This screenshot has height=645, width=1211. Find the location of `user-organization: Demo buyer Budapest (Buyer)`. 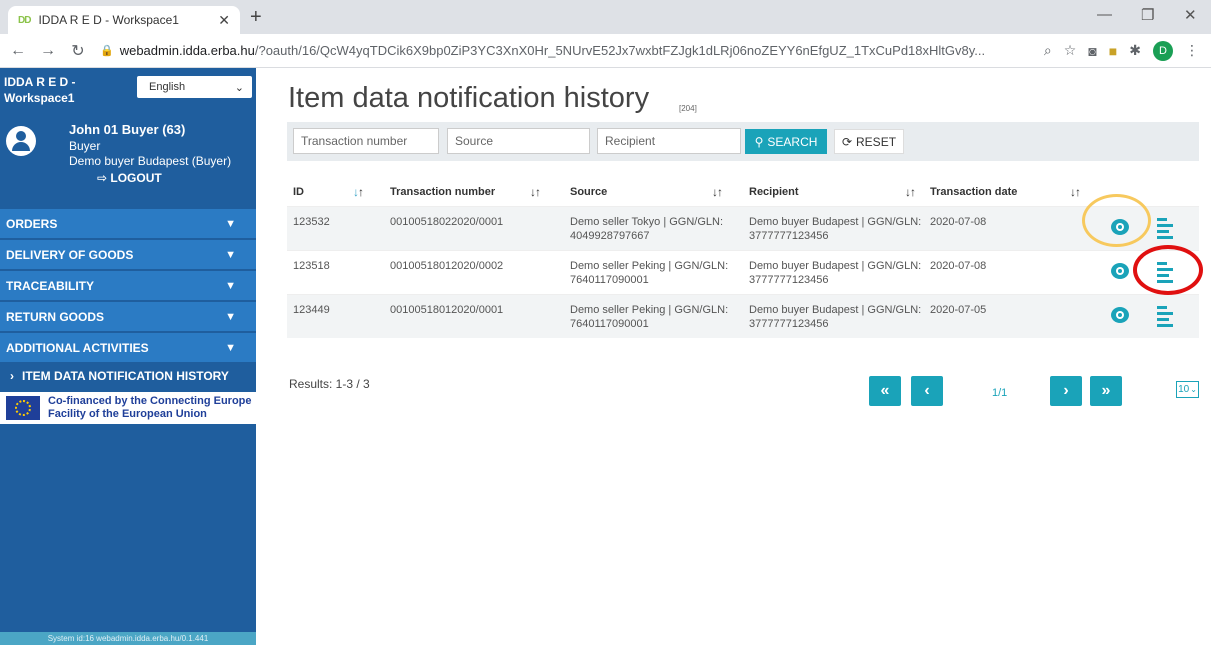

user-organization: Demo buyer Budapest (Buyer) is located at coordinates (150, 161).